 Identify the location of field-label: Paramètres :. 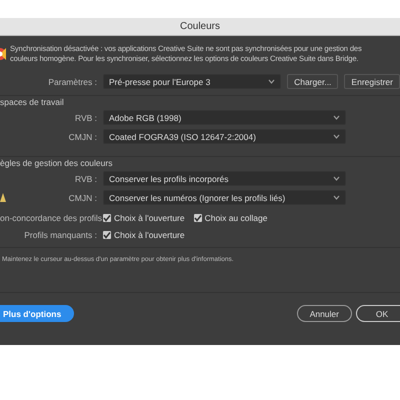
(72, 81).